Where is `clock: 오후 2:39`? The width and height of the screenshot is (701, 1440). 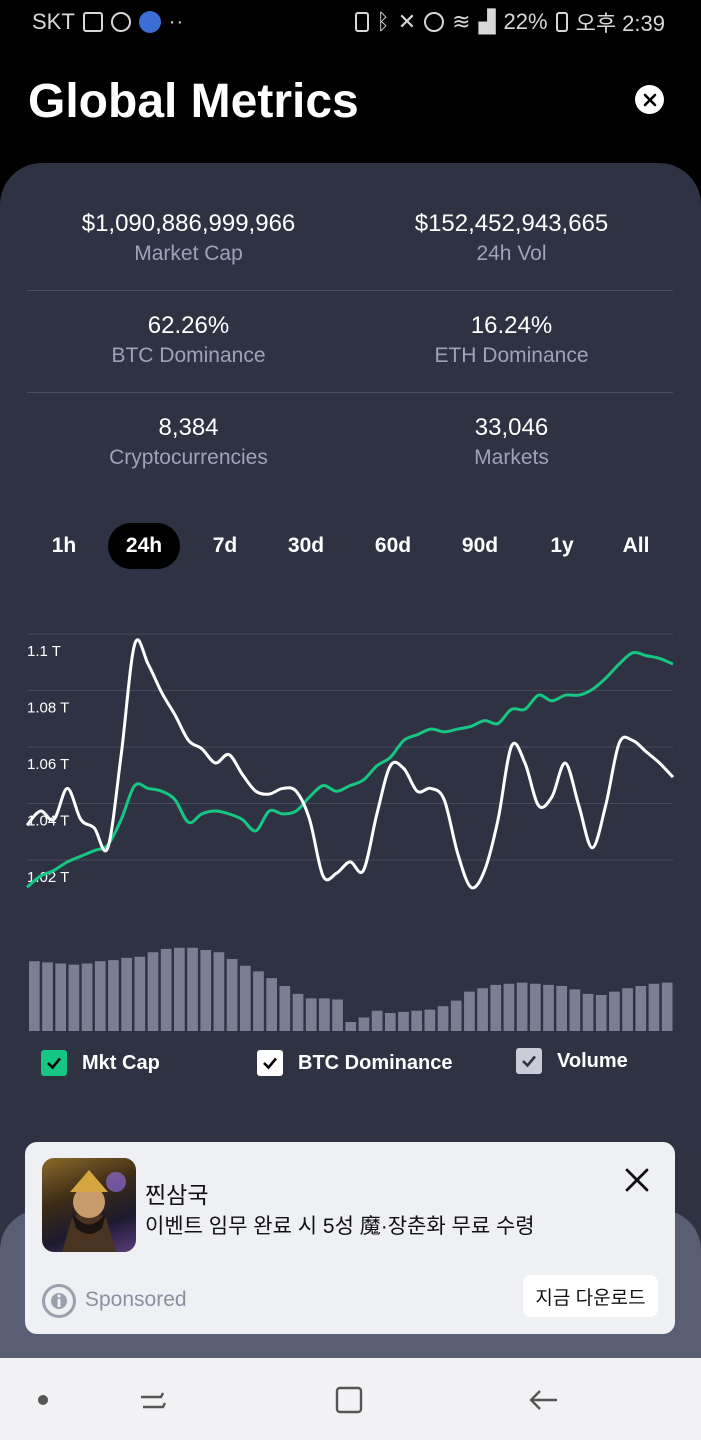
clock: 오후 2:39 is located at coordinates (620, 23).